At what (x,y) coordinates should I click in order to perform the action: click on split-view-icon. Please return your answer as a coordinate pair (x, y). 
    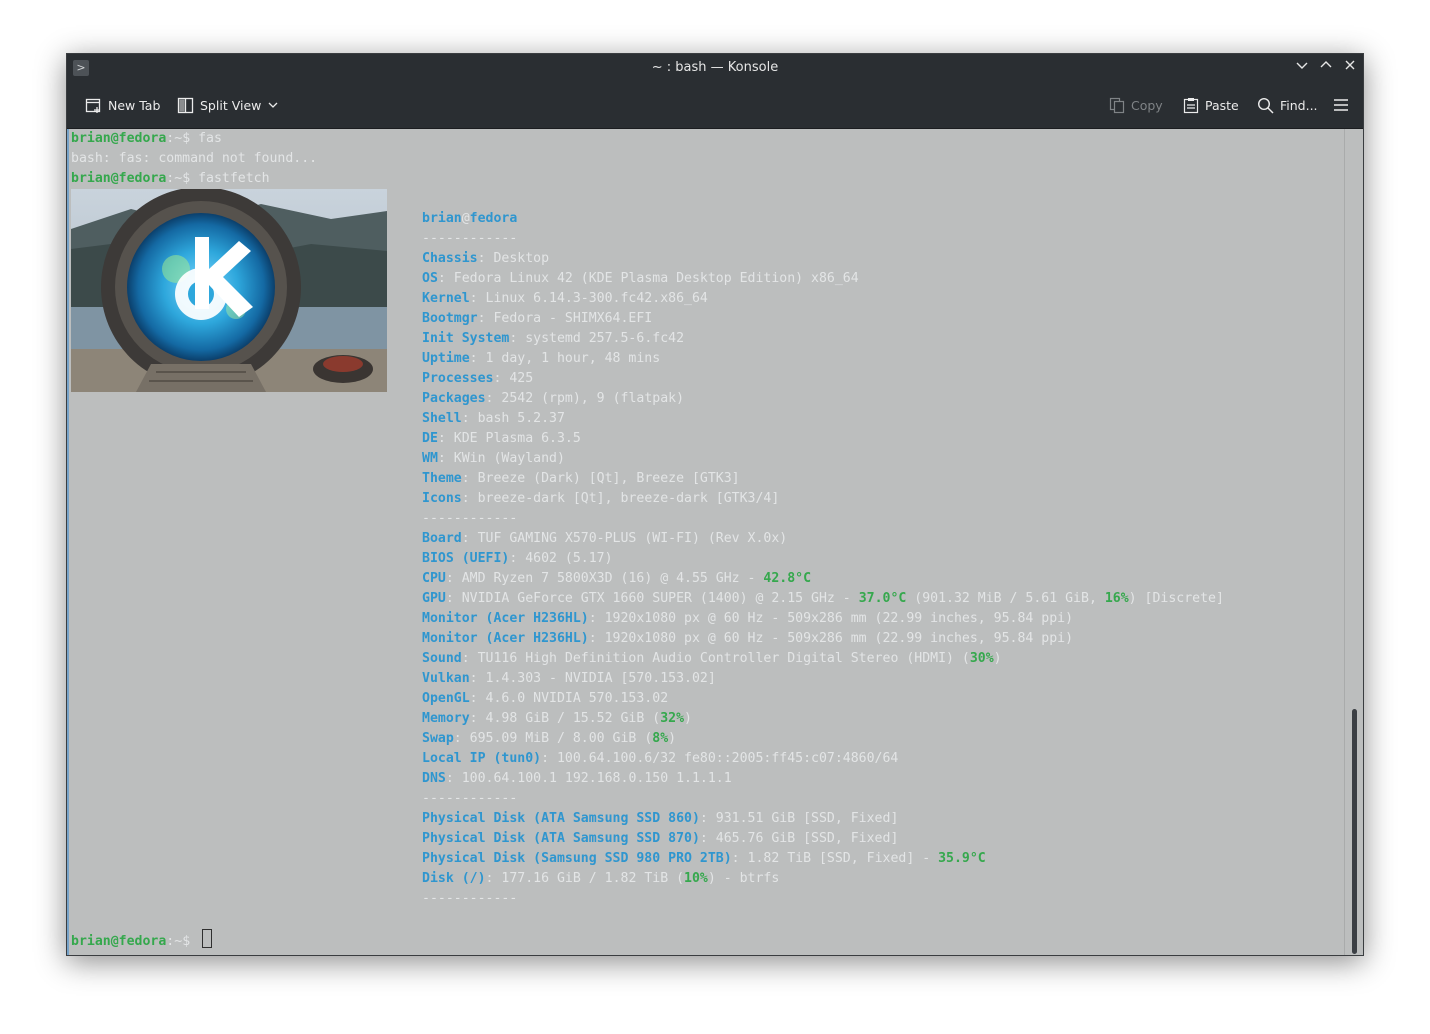
    Looking at the image, I should click on (185, 105).